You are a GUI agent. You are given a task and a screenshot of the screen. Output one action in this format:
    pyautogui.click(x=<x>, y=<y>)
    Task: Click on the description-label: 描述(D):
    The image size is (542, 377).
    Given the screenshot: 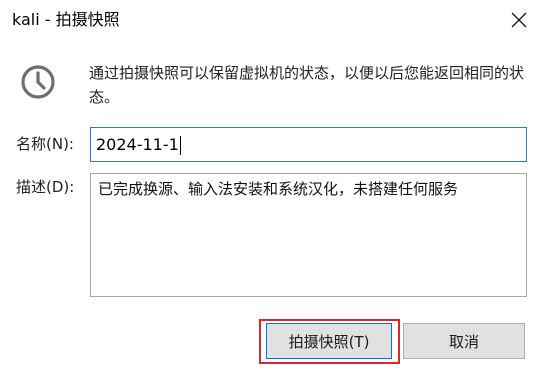 What is the action you would take?
    pyautogui.click(x=45, y=187)
    